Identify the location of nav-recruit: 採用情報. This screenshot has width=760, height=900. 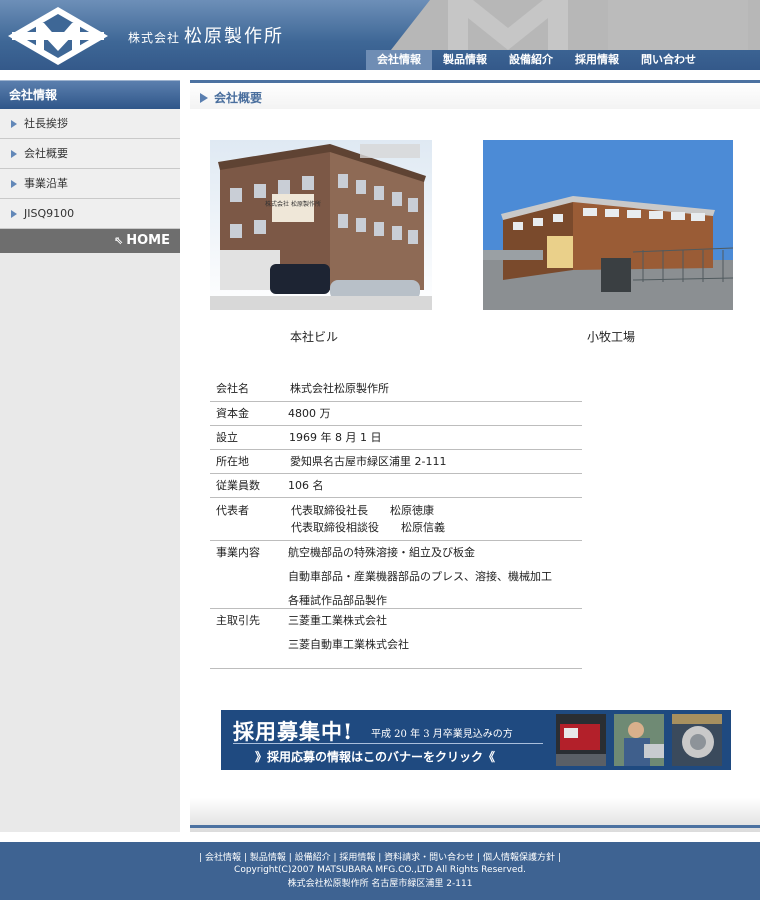
(597, 60).